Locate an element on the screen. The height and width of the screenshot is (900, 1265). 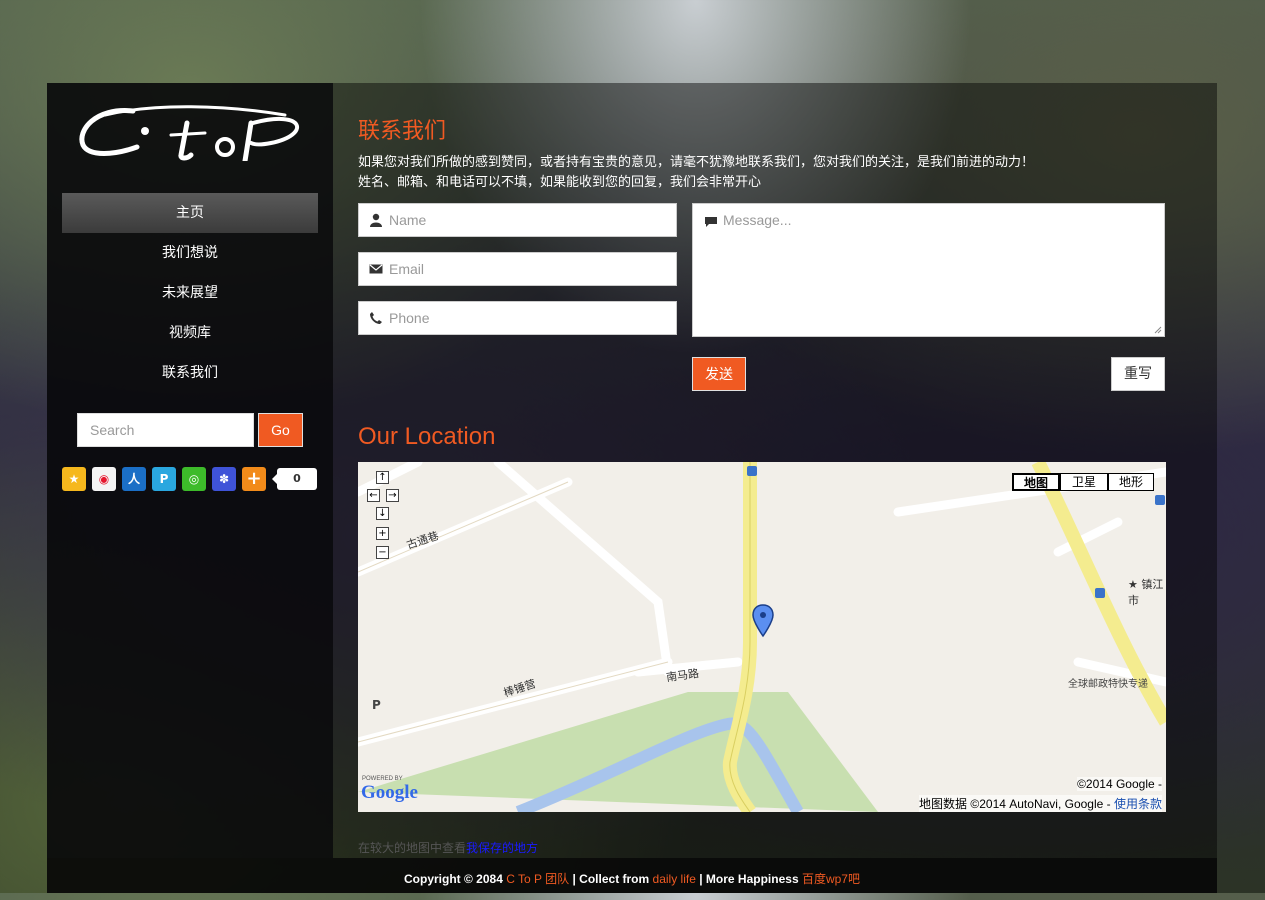
intro-line-2: 姓名、邮箱、和电话可以不填，如果能收到您的回复，我们会非常开心 is located at coordinates (560, 182).